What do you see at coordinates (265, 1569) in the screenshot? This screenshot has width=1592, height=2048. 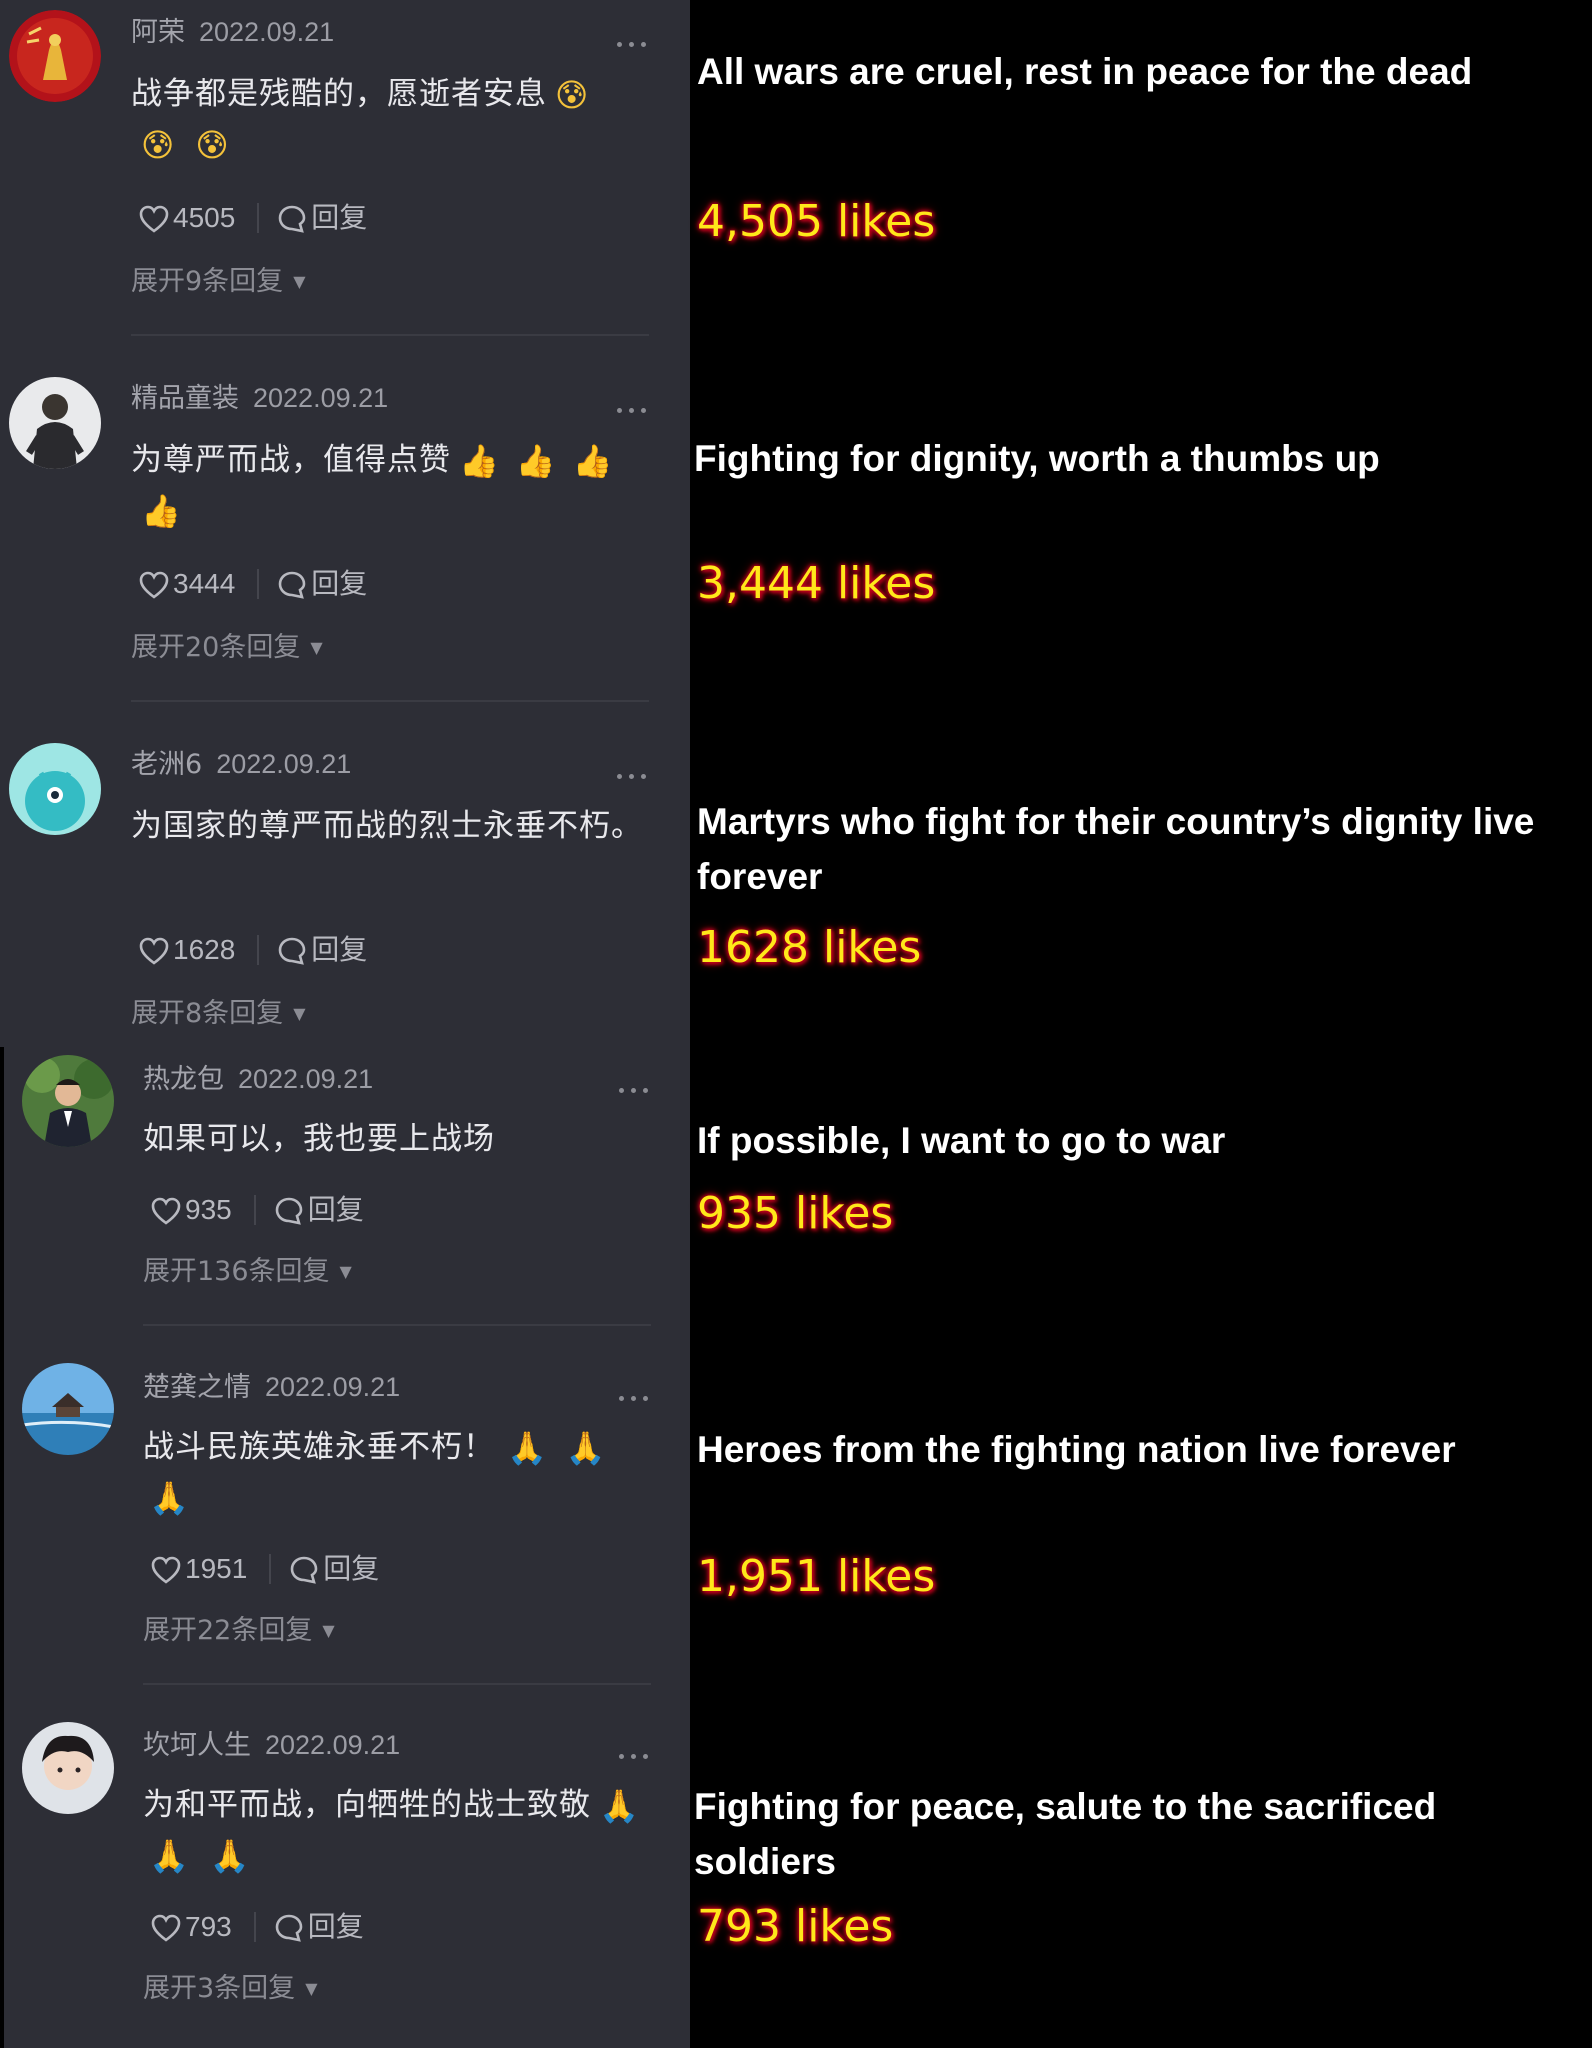 I see `comment-actions: 1951 回复` at bounding box center [265, 1569].